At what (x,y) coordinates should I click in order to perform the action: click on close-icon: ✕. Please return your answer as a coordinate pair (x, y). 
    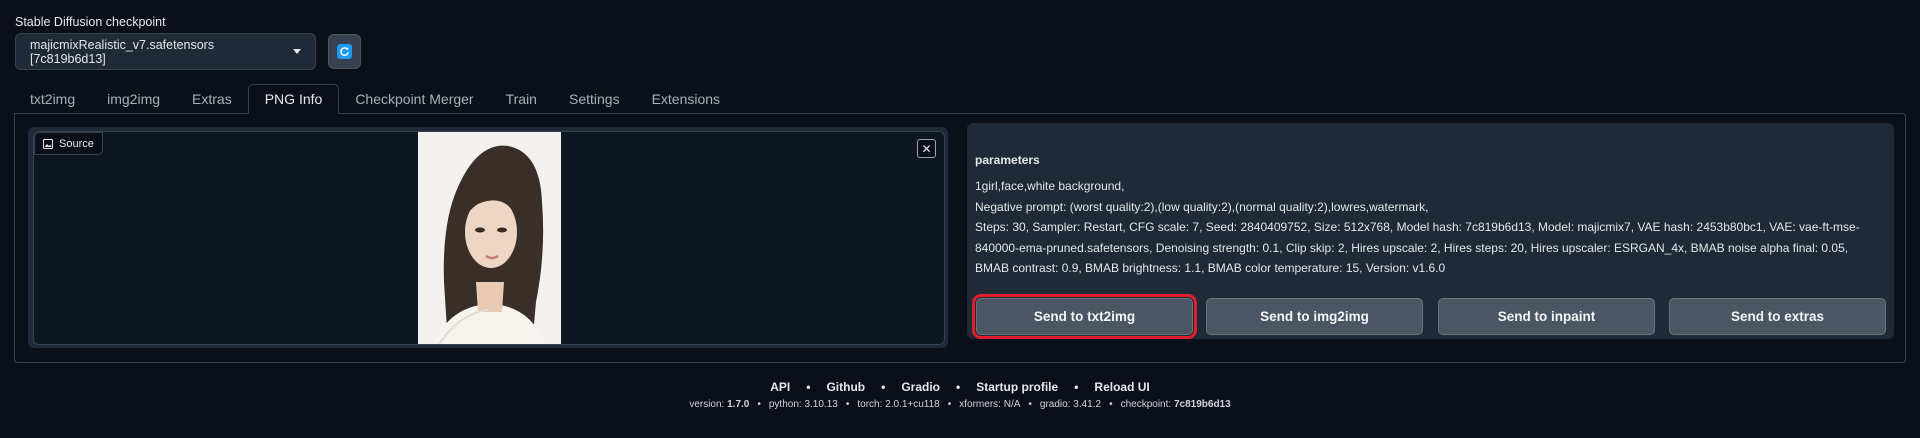
    Looking at the image, I should click on (926, 148).